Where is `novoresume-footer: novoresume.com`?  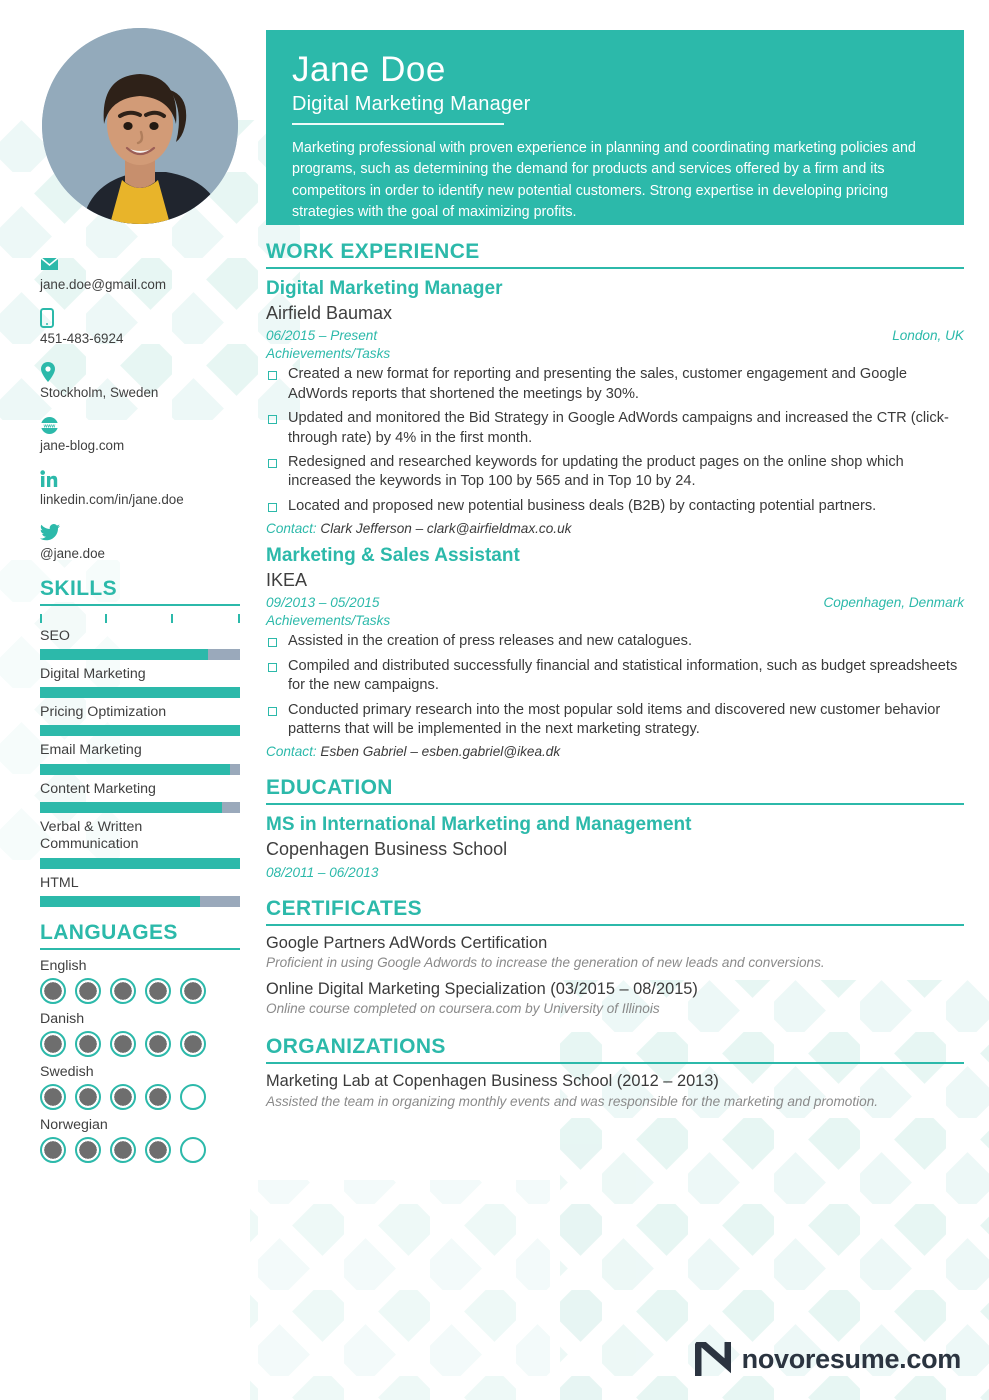
novoresume-footer: novoresume.com is located at coordinates (827, 1359).